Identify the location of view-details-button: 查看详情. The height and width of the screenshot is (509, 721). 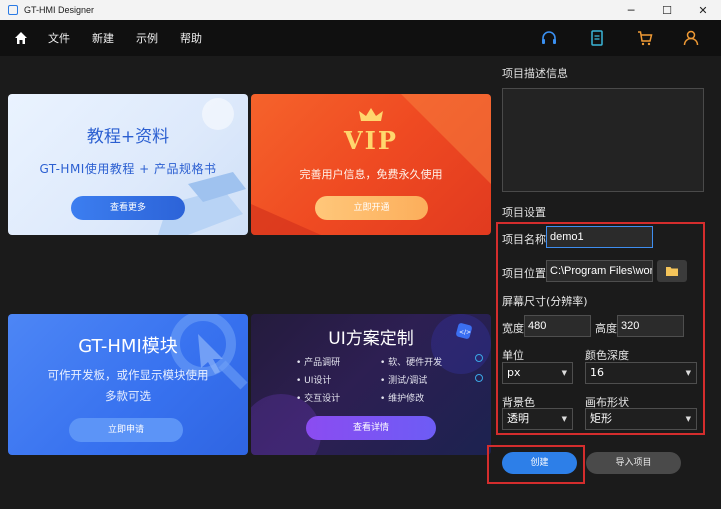
(371, 428).